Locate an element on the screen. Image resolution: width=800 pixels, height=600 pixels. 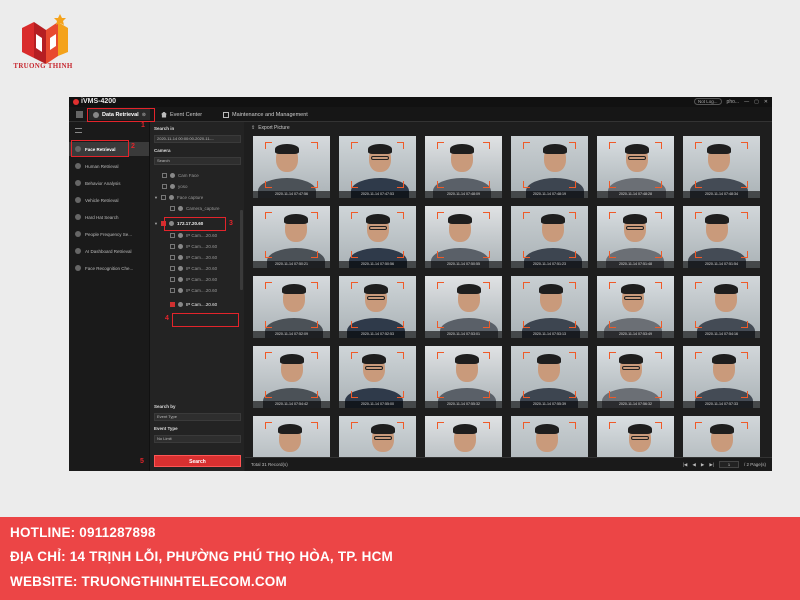
folder-icon is located at coordinates (172, 175).